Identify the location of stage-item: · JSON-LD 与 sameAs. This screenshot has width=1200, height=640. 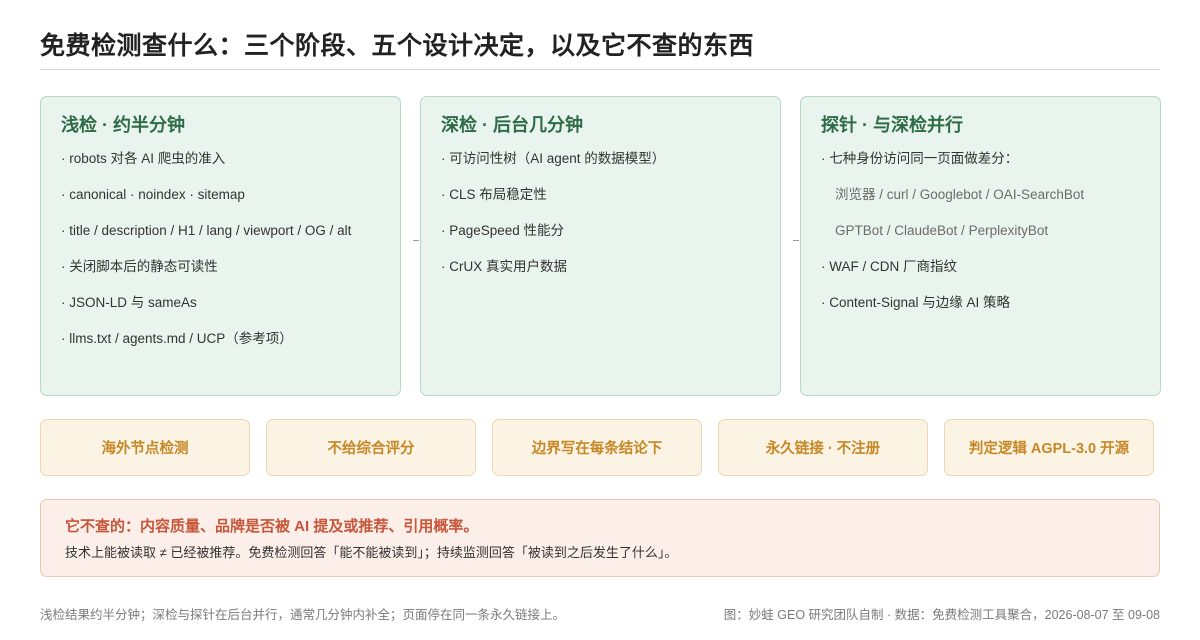
(129, 302).